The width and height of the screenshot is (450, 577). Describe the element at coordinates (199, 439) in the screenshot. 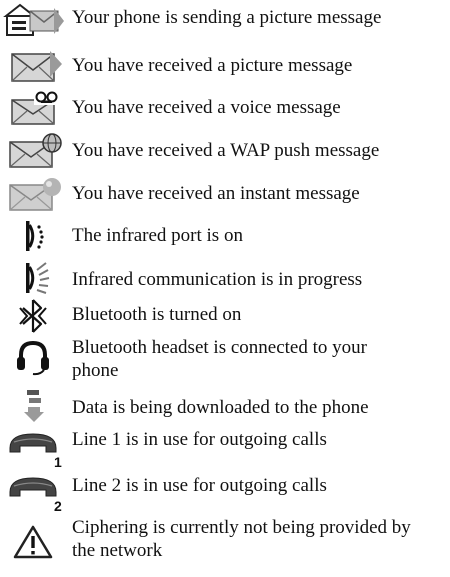

I see `list-item-label: Line 1 is in use for outgoing calls` at that location.